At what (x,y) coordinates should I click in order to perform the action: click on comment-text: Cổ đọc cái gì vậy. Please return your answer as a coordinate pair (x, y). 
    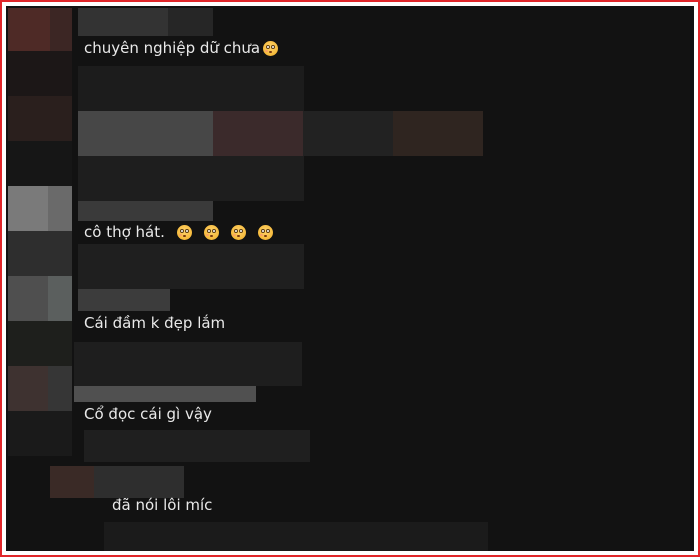
    Looking at the image, I should click on (148, 414).